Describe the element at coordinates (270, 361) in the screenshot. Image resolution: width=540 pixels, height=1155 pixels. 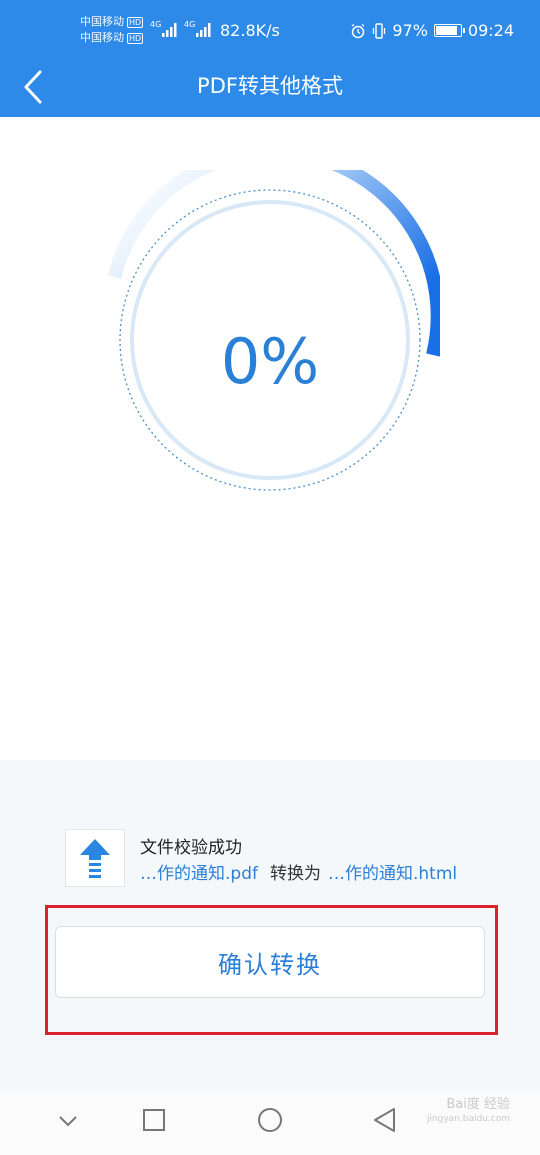
I see `progress-percent: 0%` at that location.